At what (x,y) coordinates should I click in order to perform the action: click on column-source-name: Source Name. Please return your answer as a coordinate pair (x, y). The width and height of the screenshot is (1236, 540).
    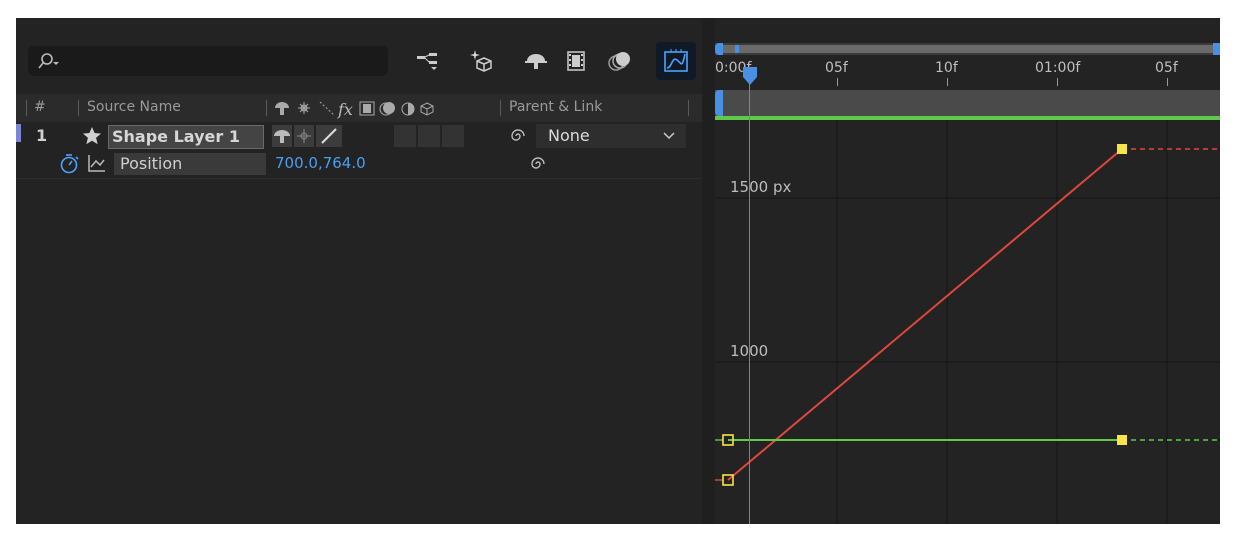
    Looking at the image, I should click on (134, 107).